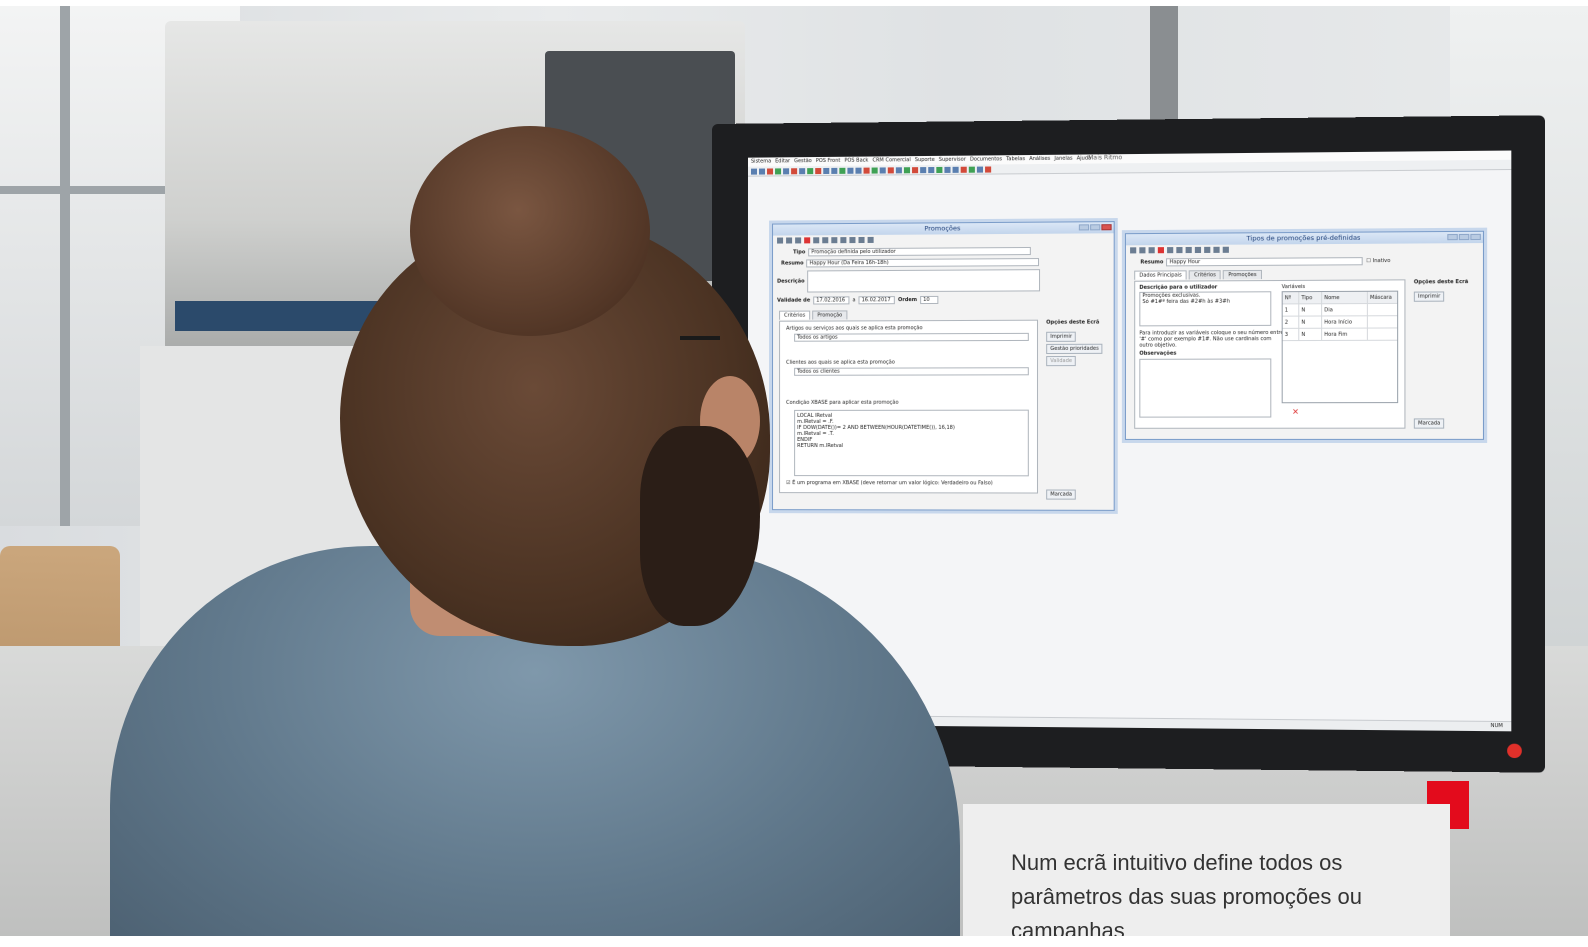  What do you see at coordinates (1178, 287) in the screenshot?
I see `descricao-label: Descrição para o utilizador` at bounding box center [1178, 287].